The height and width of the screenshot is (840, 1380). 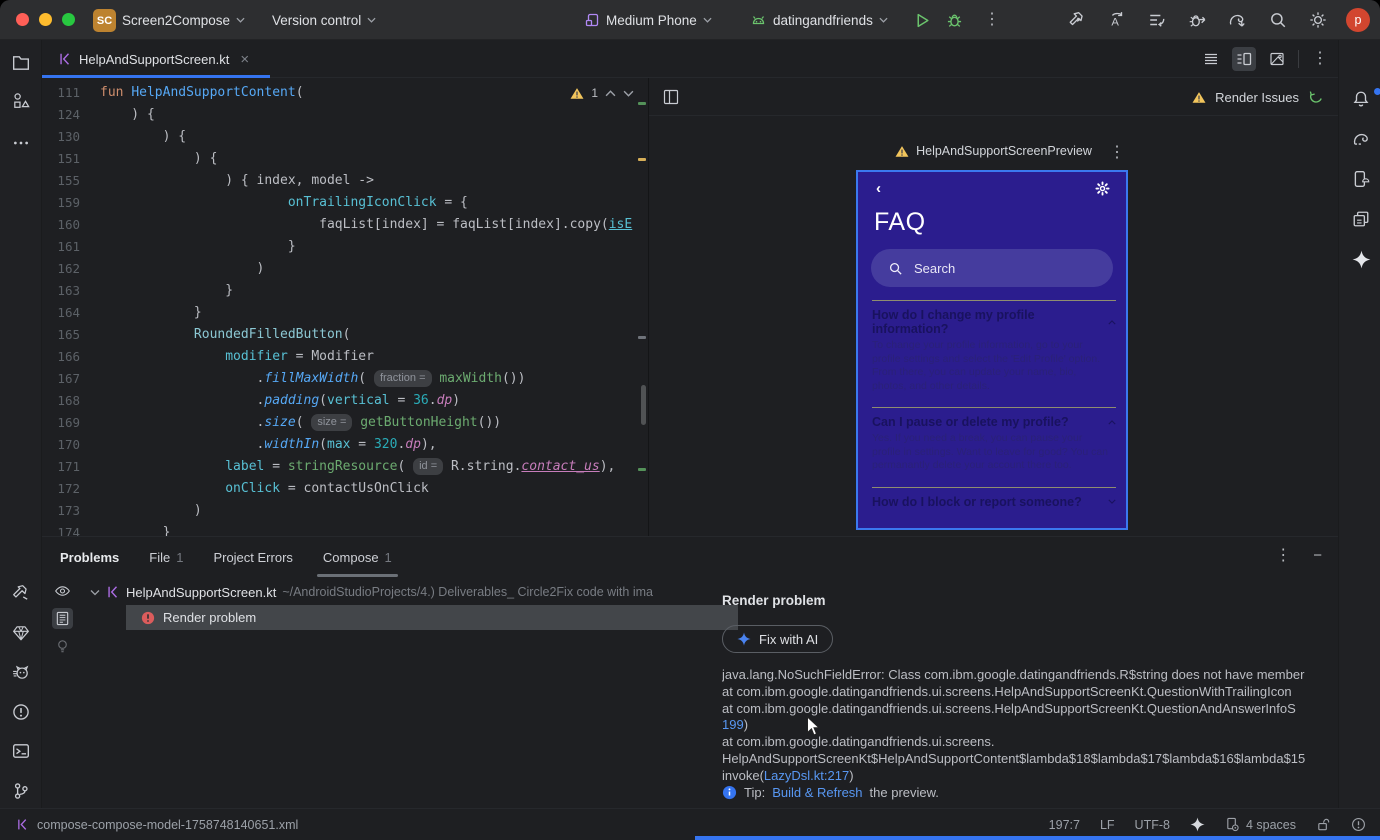 I want to click on more-tools-icon, so click(x=21, y=143).